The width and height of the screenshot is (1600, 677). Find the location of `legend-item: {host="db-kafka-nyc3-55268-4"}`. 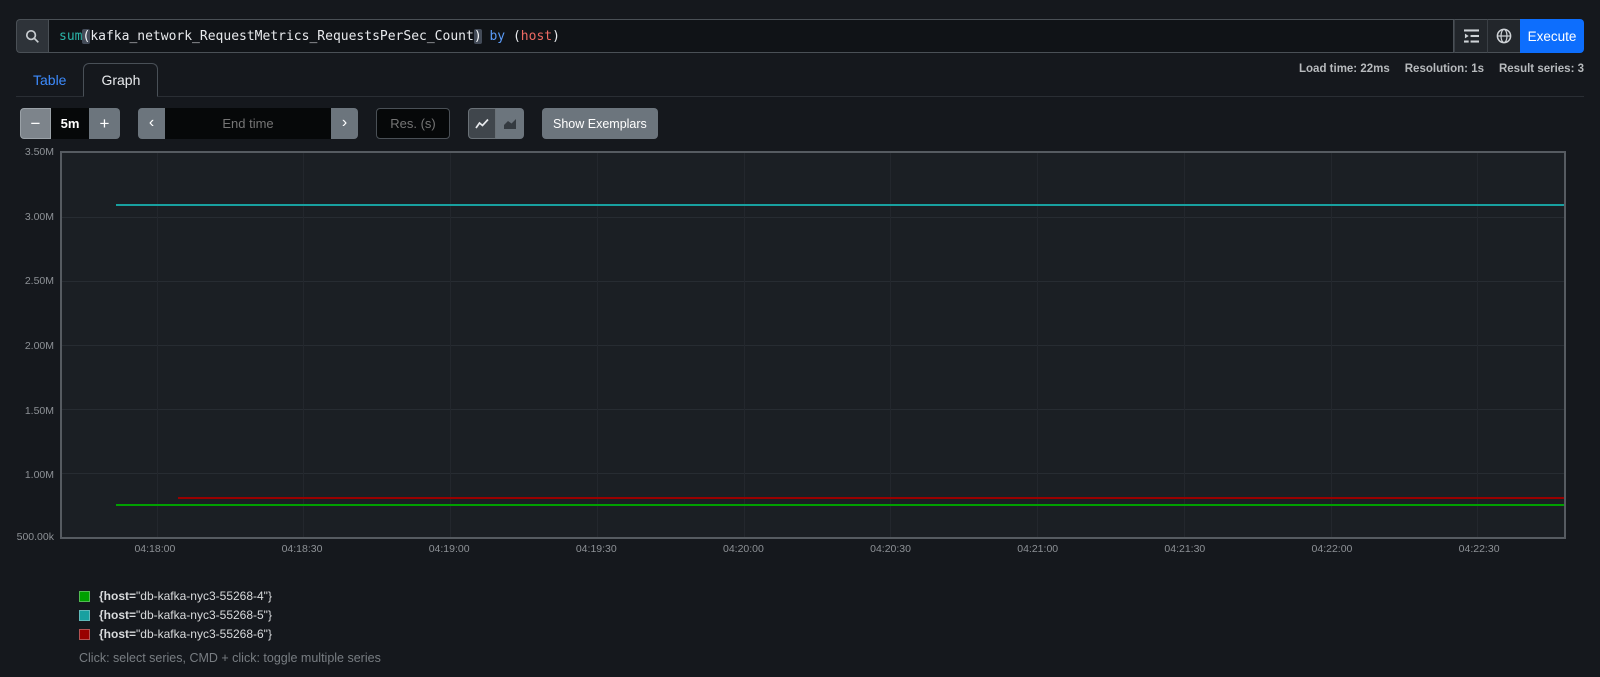

legend-item: {host="db-kafka-nyc3-55268-4"} is located at coordinates (839, 596).